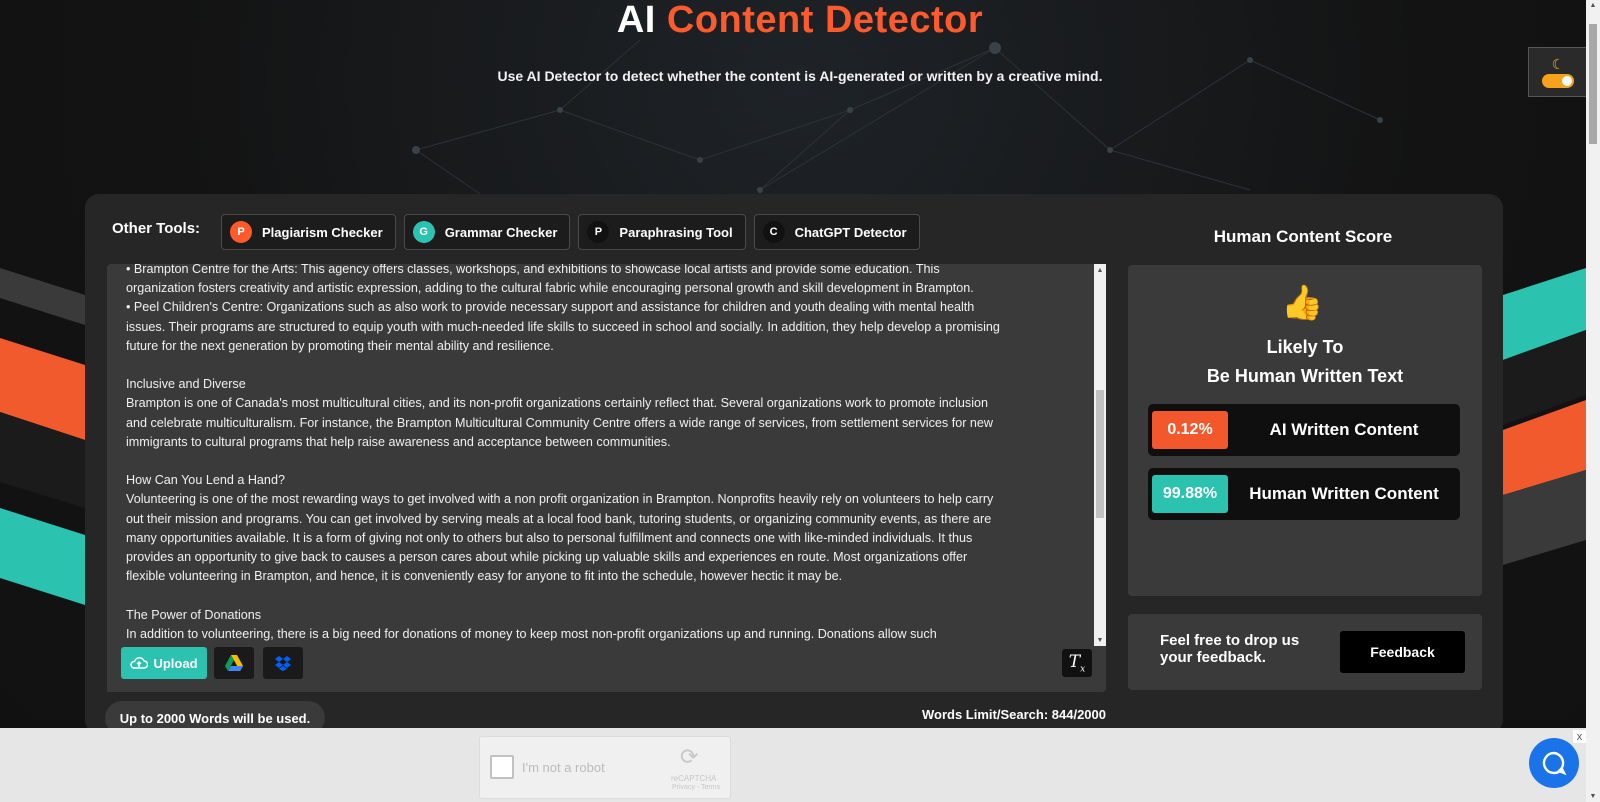  What do you see at coordinates (1100, 640) in the screenshot?
I see `scroll-down-arrow-icon: ▼` at bounding box center [1100, 640].